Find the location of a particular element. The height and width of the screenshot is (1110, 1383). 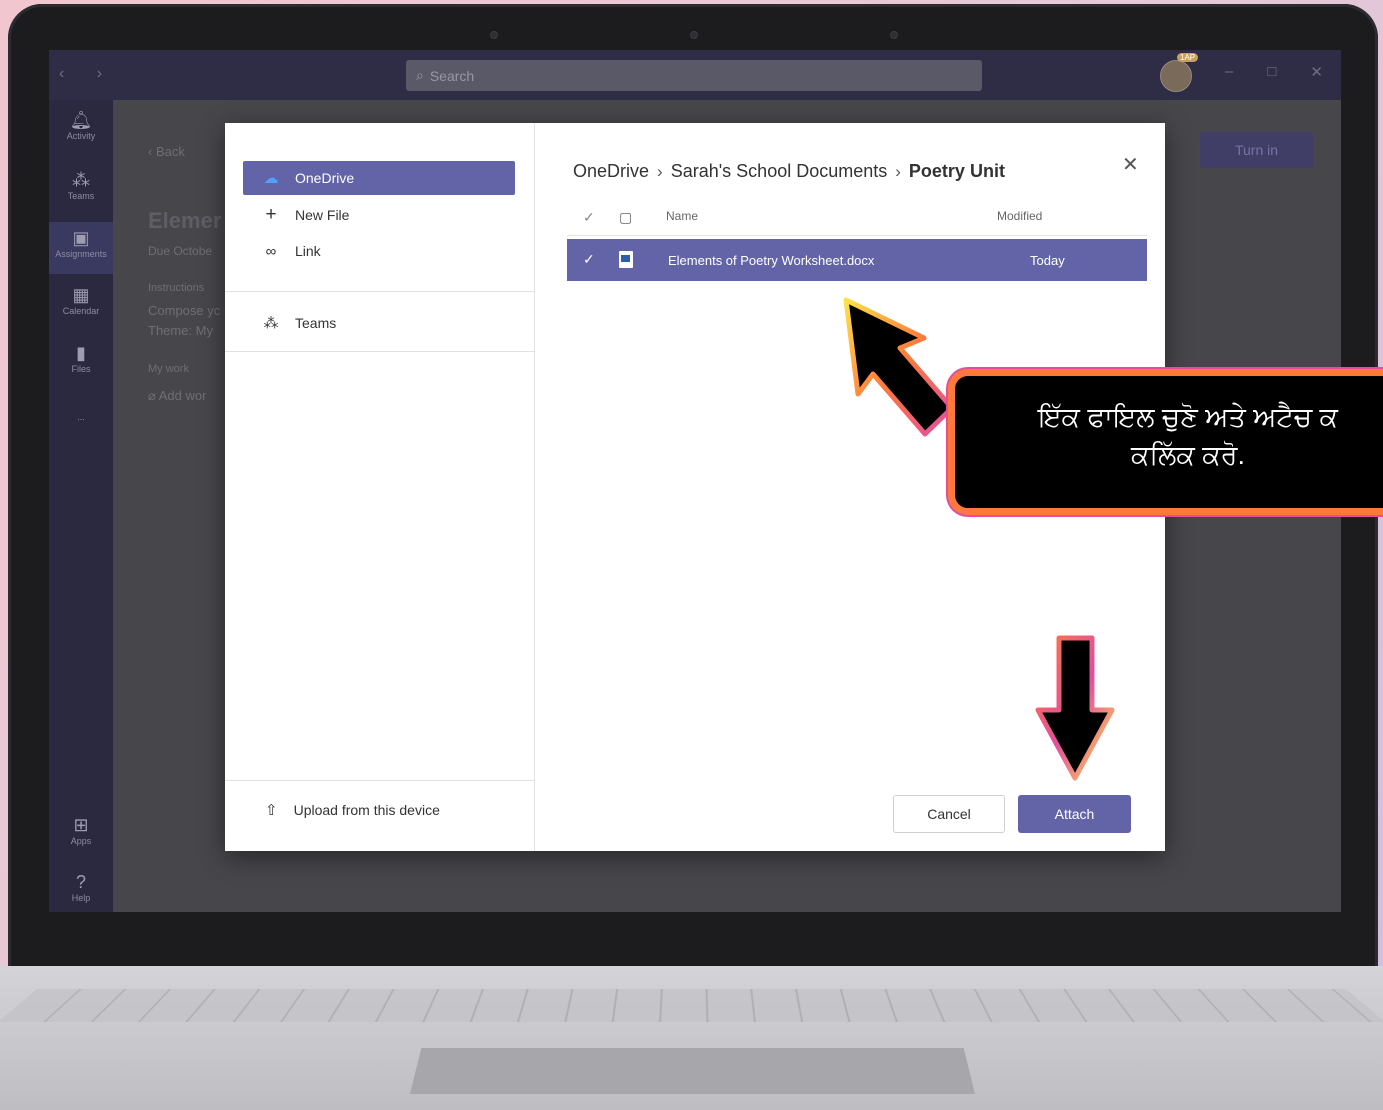

annotation-arrows is located at coordinates (979, 539).